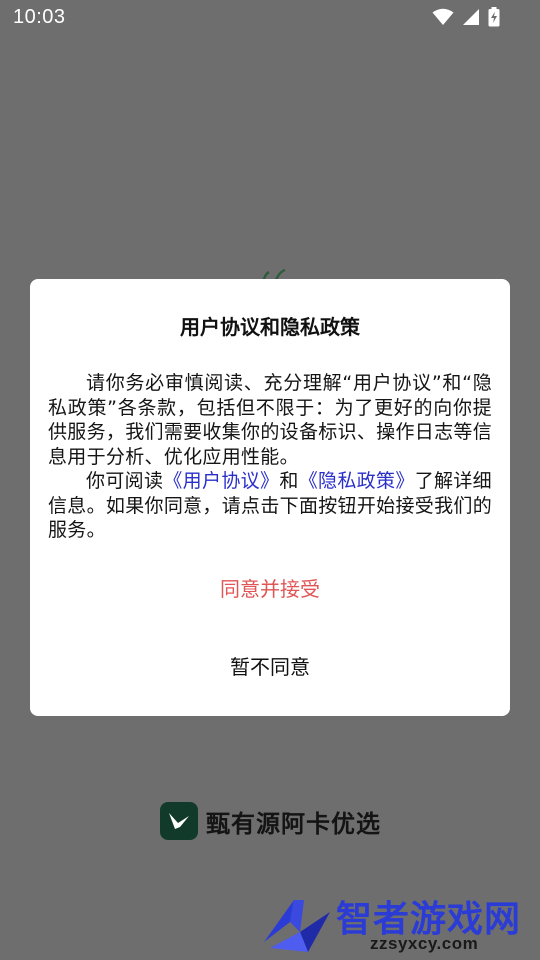 The image size is (540, 960). What do you see at coordinates (270, 589) in the screenshot?
I see `accept-button: 同意并接受` at bounding box center [270, 589].